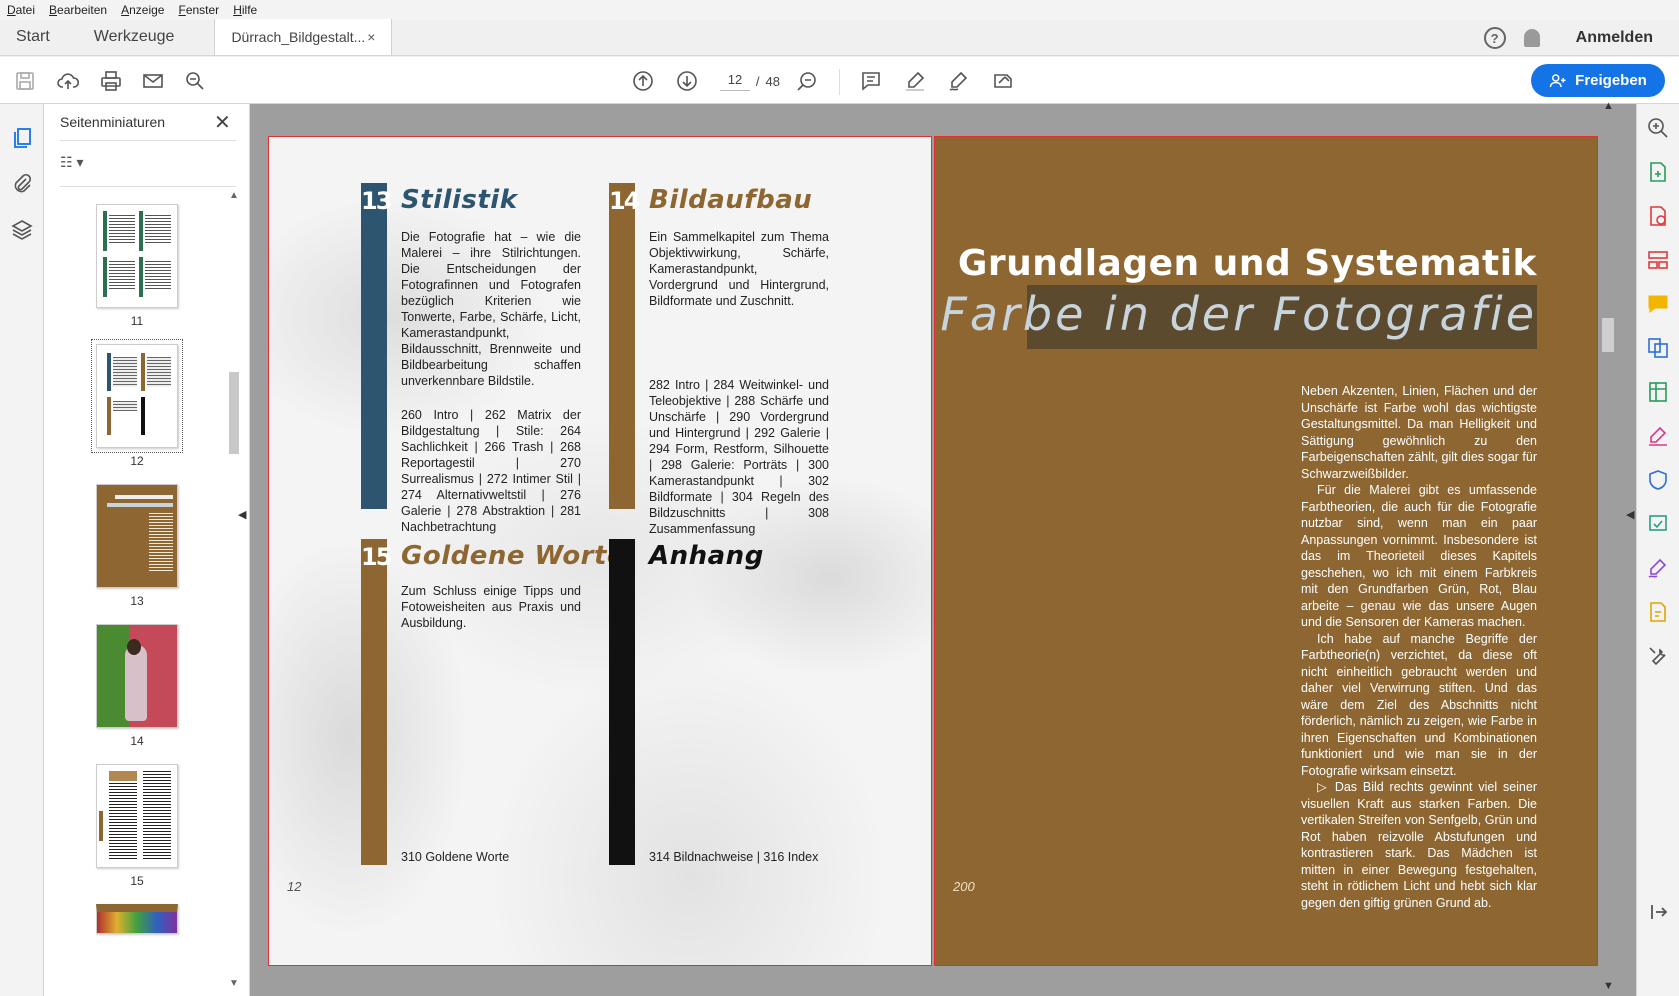  Describe the element at coordinates (1658, 304) in the screenshot. I see `comment-tool-icon` at that location.